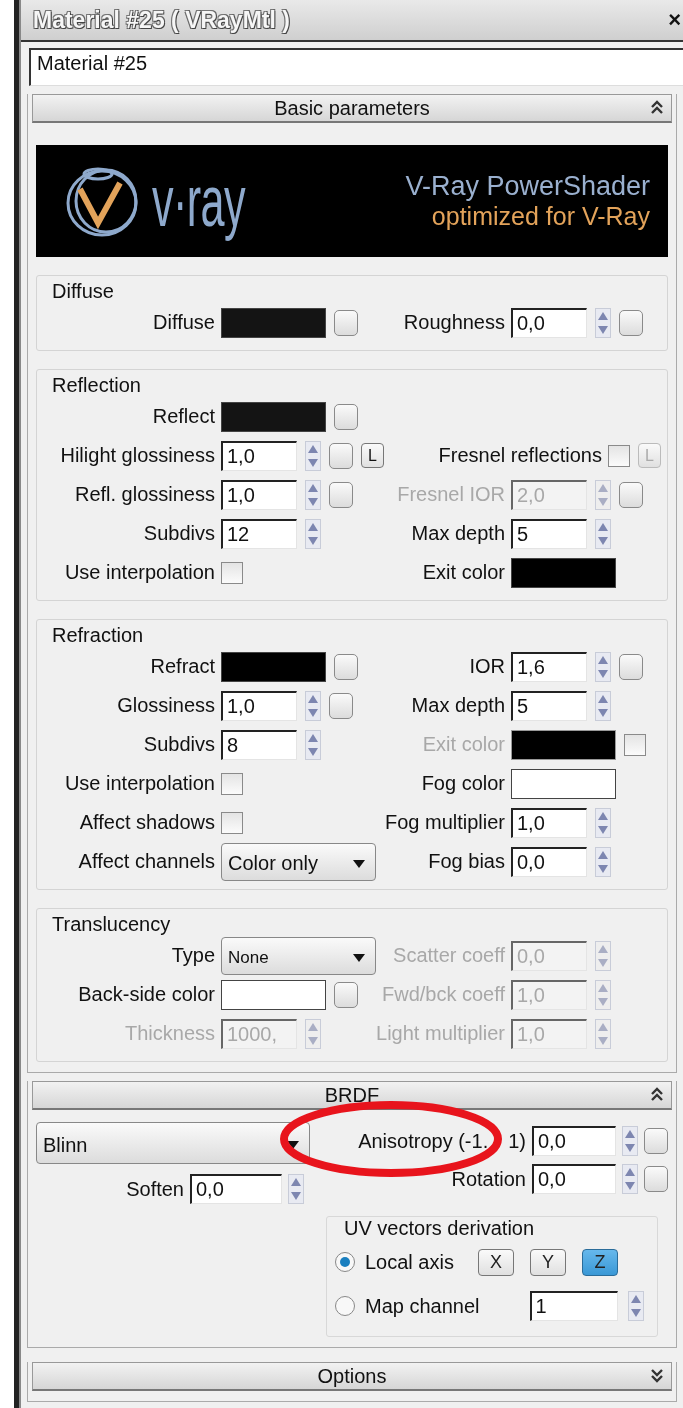 The image size is (683, 1408). What do you see at coordinates (183, 322) in the screenshot?
I see `field-label: Diffuse` at bounding box center [183, 322].